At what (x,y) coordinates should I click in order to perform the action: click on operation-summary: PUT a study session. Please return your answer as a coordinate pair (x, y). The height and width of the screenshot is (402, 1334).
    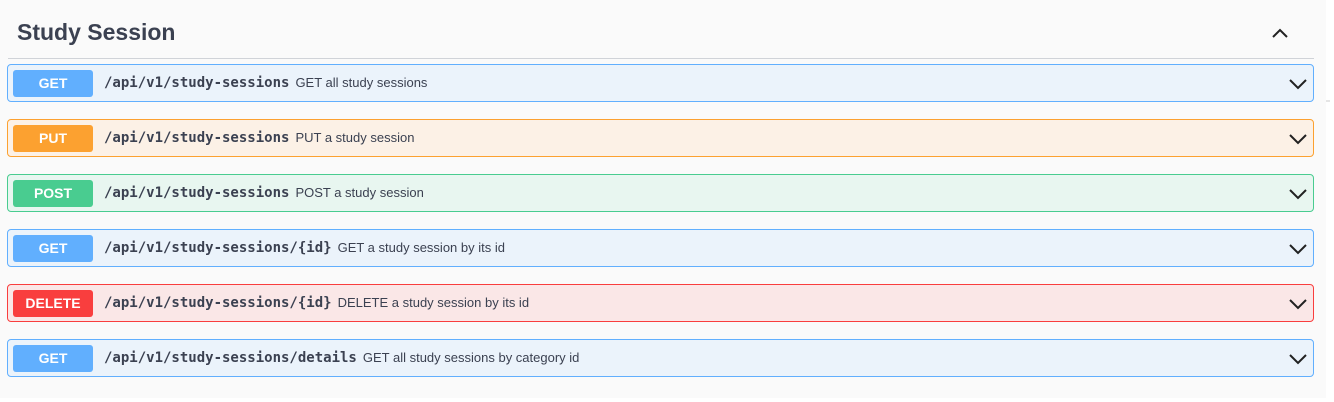
    Looking at the image, I should click on (355, 137).